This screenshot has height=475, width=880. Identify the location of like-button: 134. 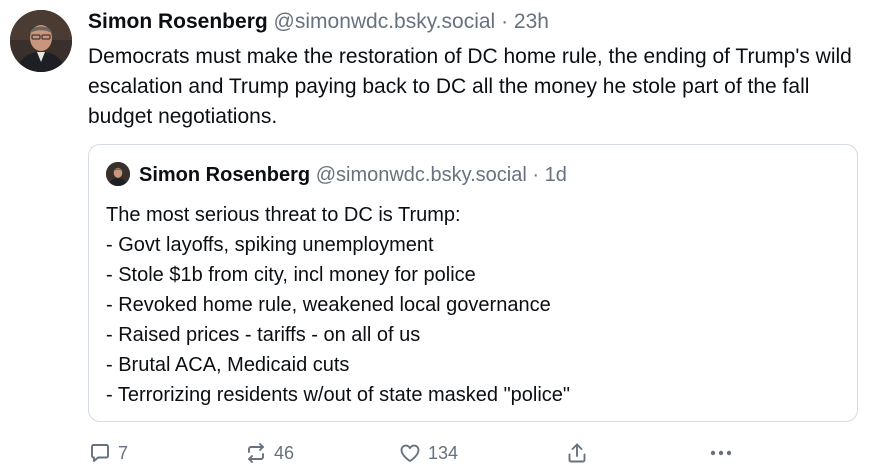
(428, 453).